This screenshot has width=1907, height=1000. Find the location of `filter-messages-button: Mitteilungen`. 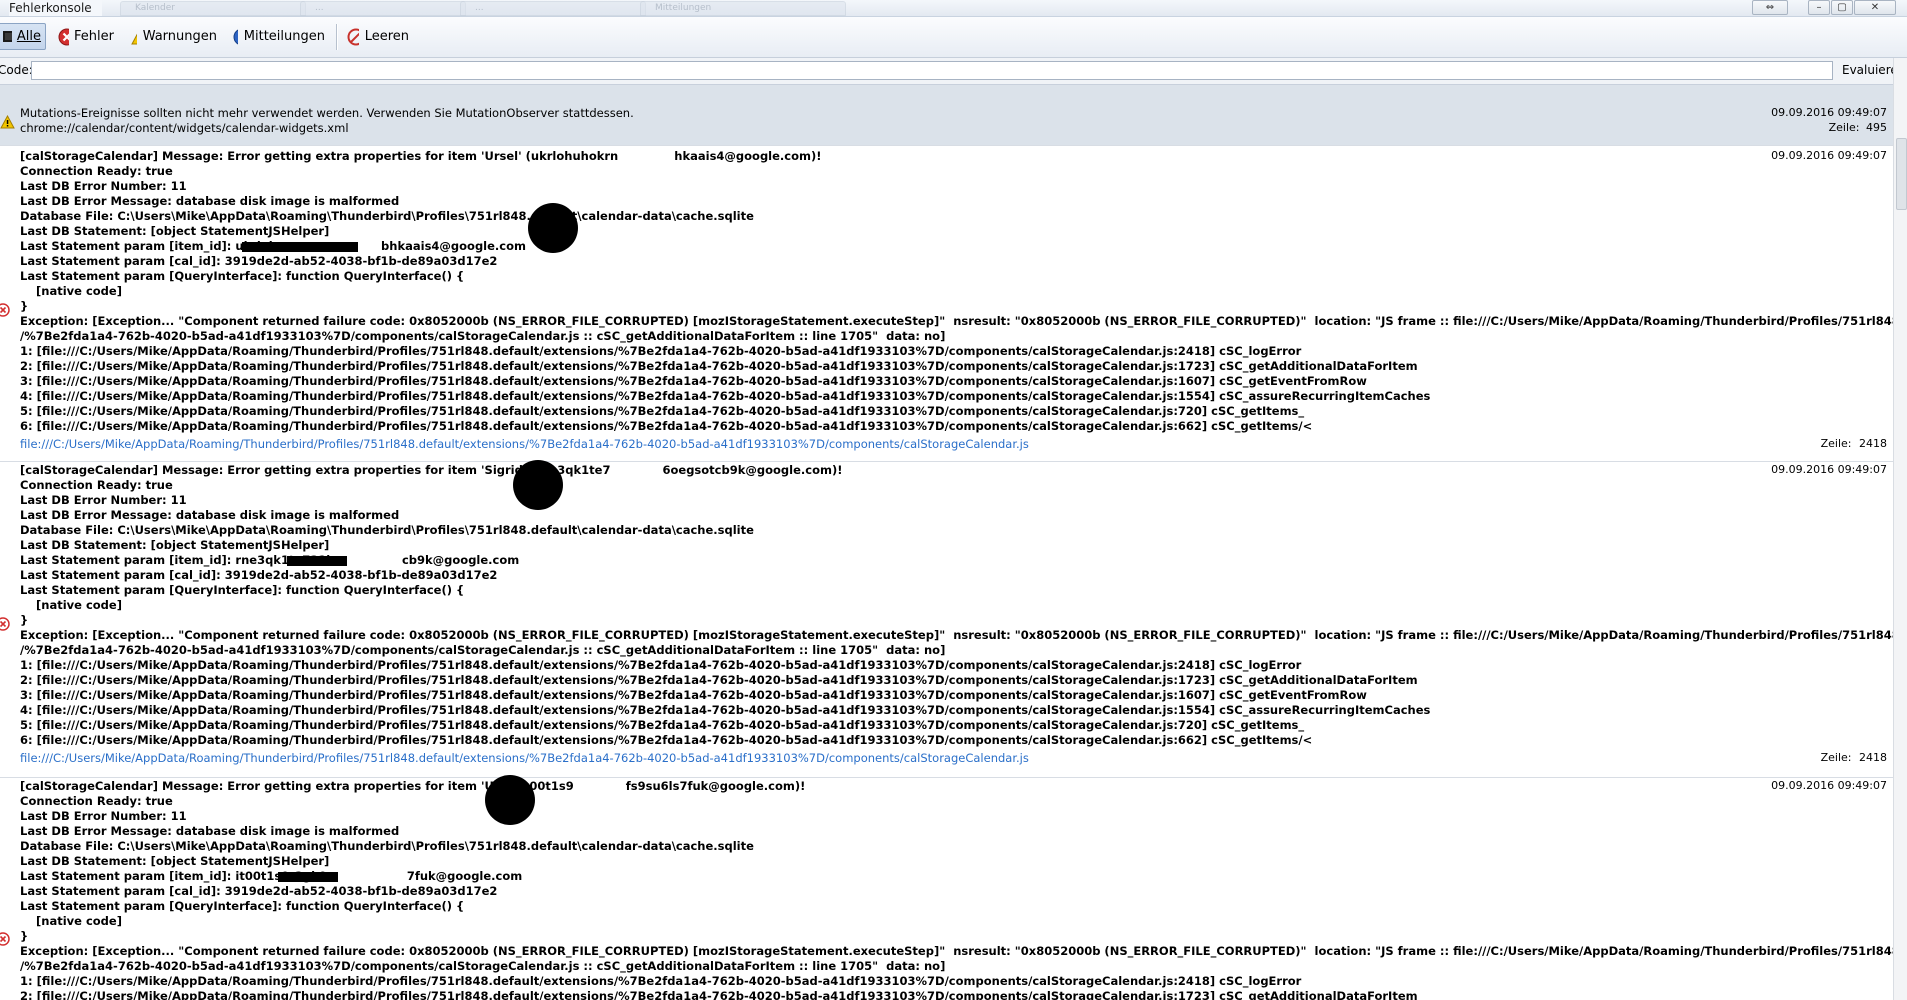

filter-messages-button: Mitteilungen is located at coordinates (279, 36).